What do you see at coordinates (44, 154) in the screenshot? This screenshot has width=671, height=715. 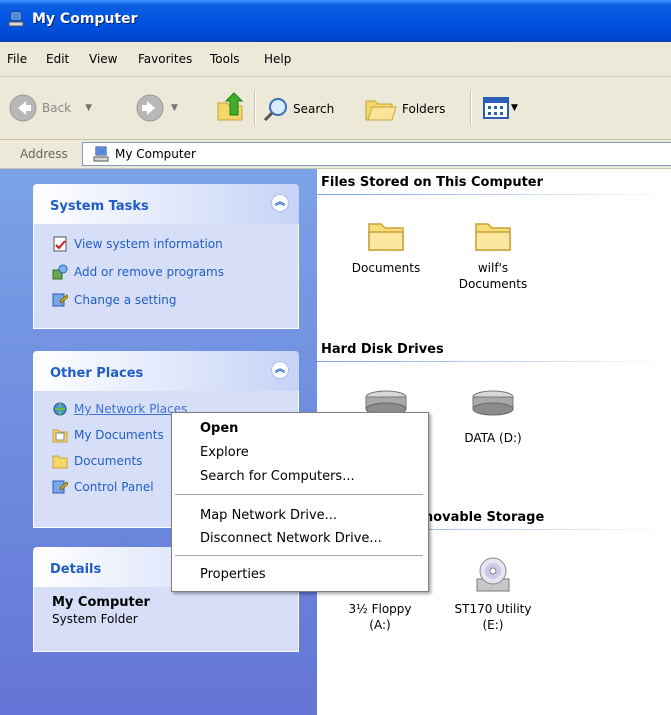 I see `address-label: Address` at bounding box center [44, 154].